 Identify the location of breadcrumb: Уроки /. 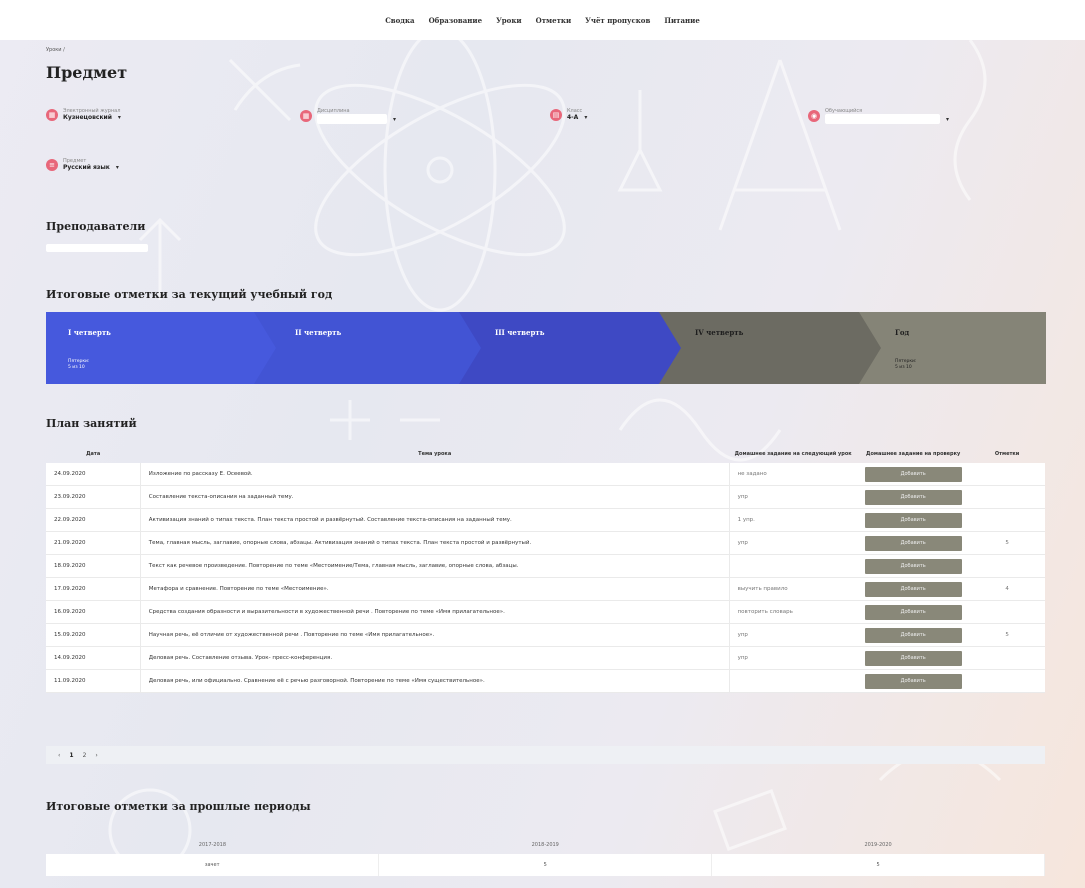
(546, 50).